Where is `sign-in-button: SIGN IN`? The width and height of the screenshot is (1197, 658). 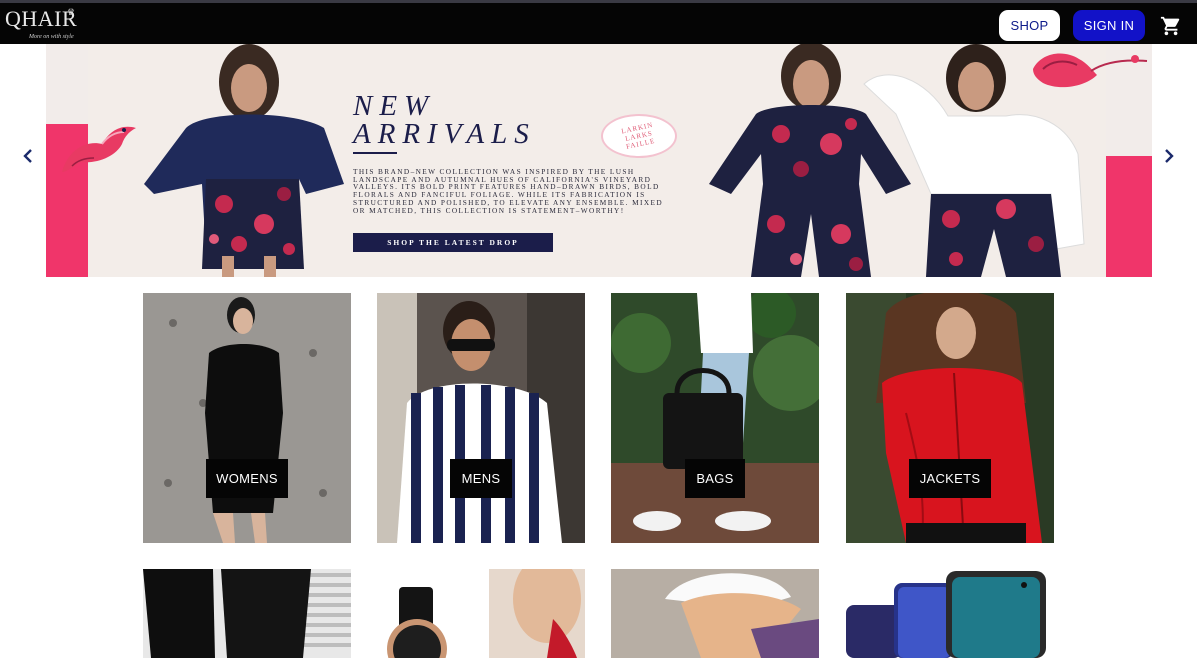
sign-in-button: SIGN IN is located at coordinates (1109, 25).